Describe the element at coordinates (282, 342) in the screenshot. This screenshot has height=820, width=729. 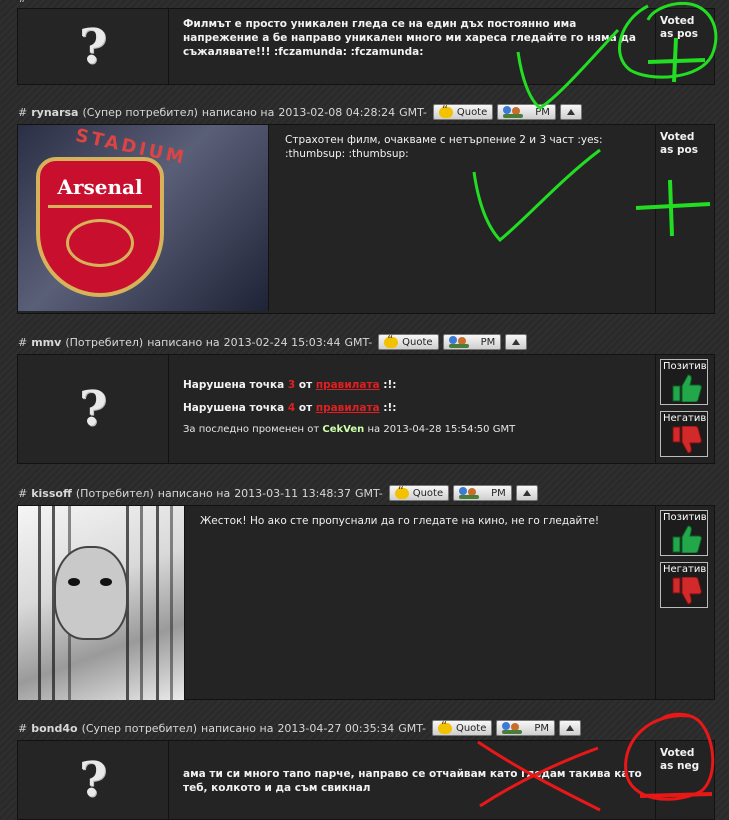
I see `post-date: 2013-02-24 15:03:44` at that location.